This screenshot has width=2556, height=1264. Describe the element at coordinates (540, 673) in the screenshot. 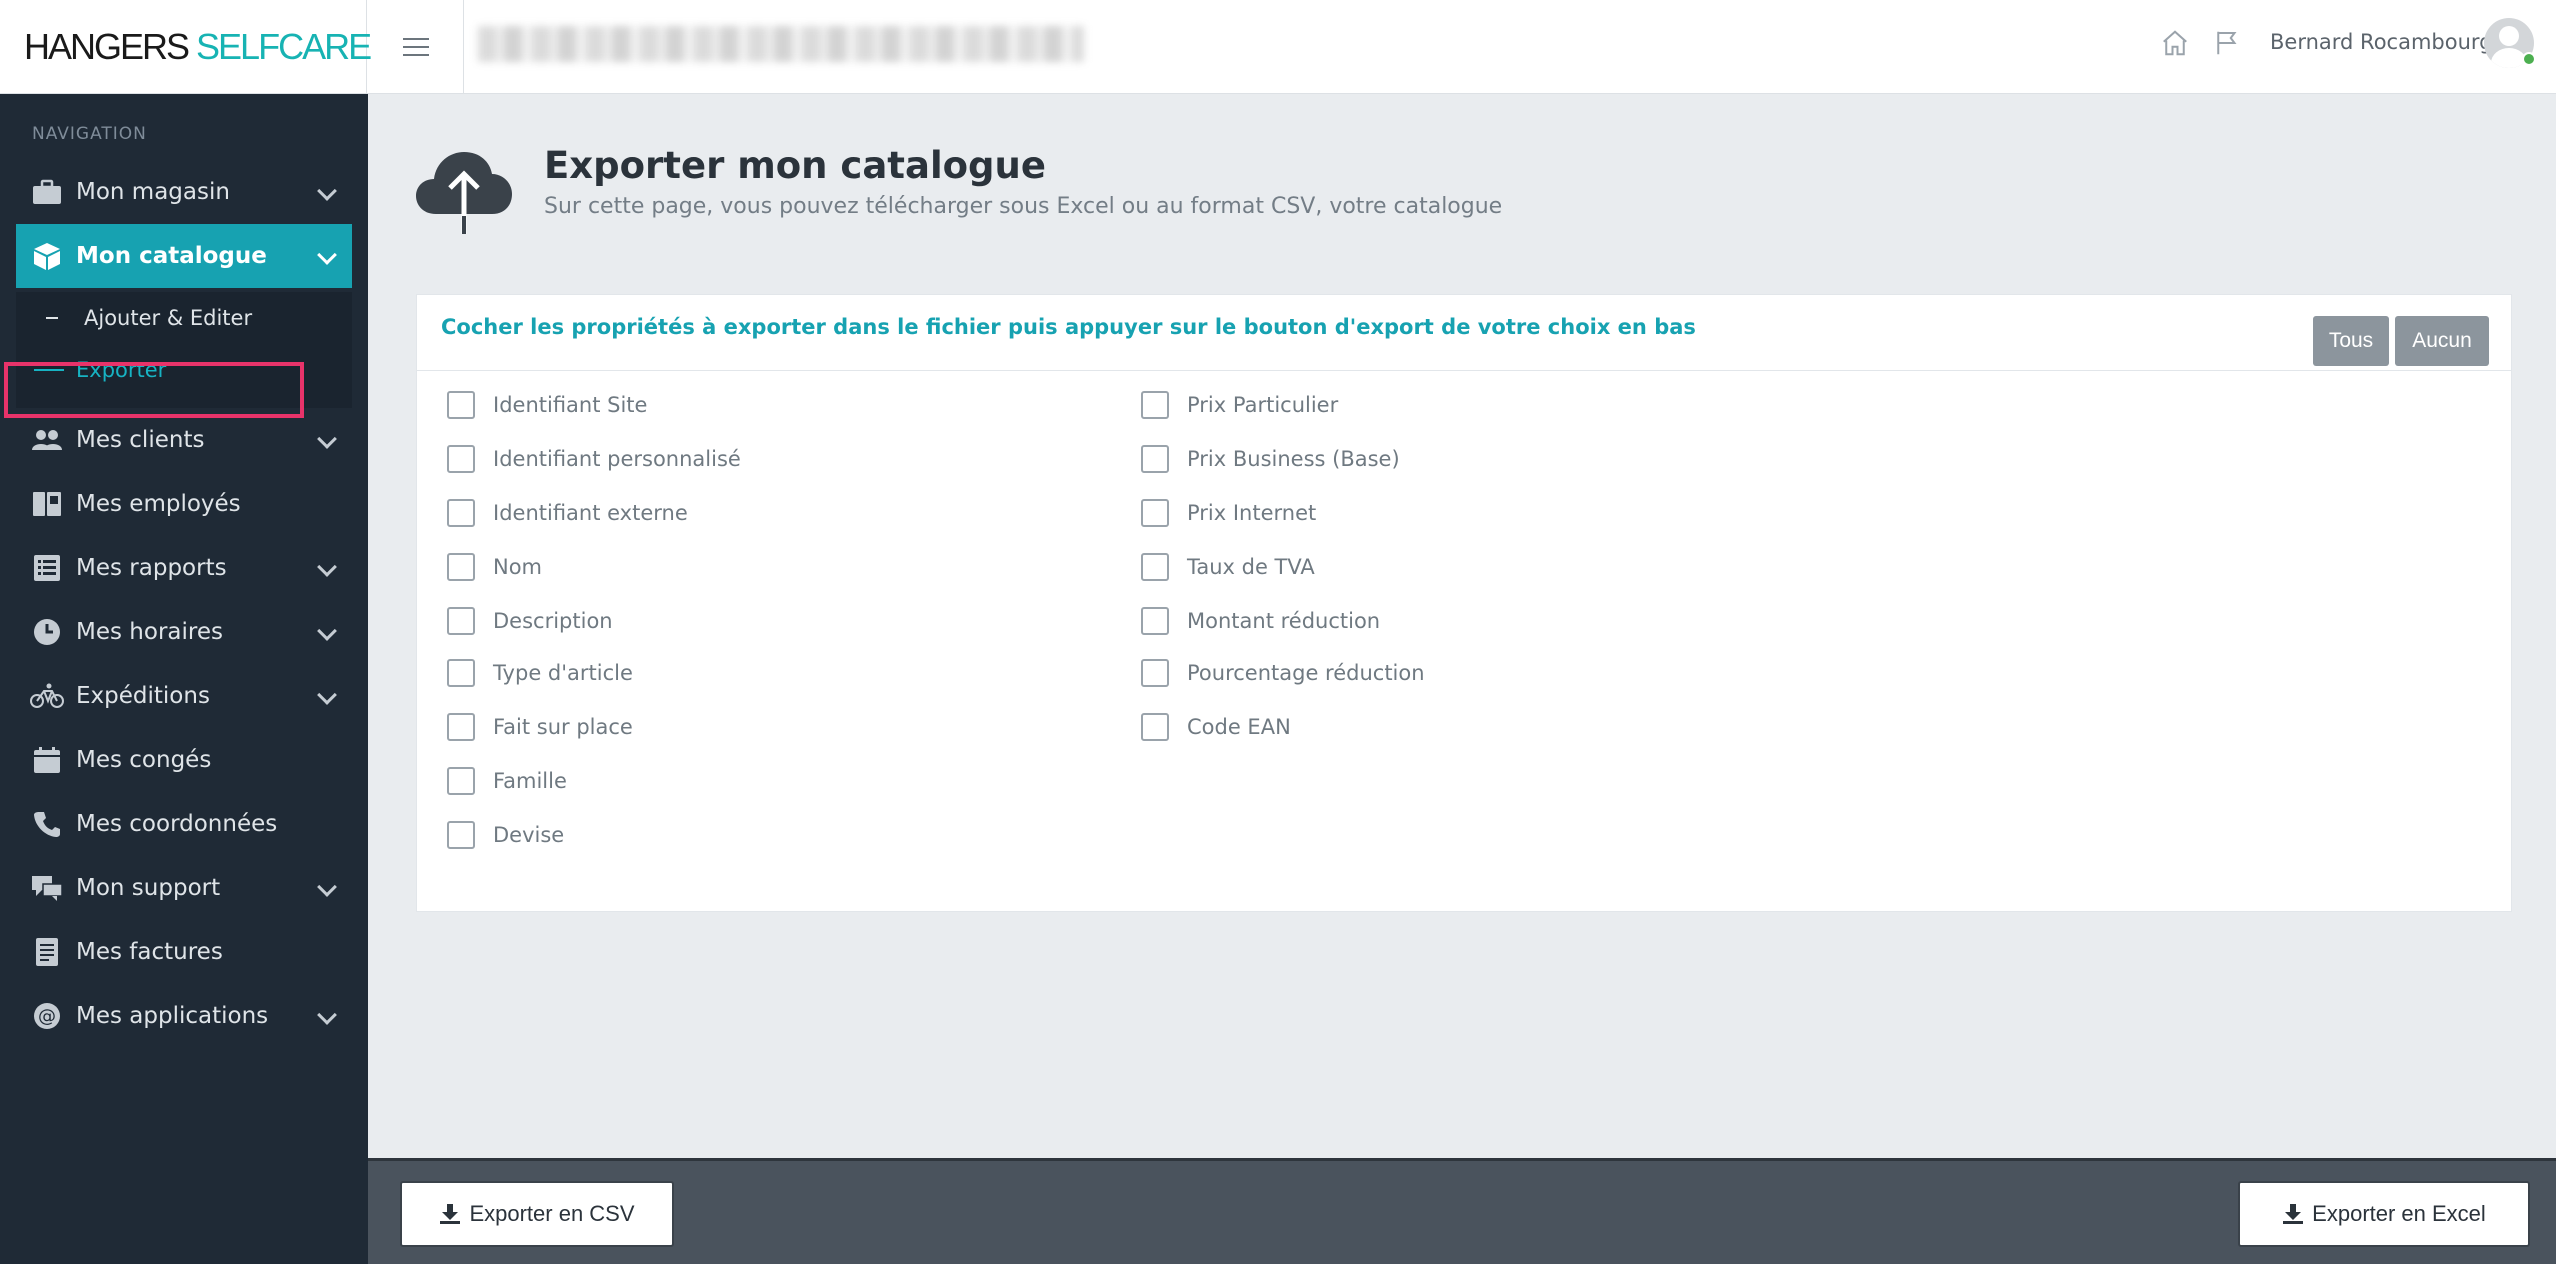

I see `option-type-article: Type d'article` at that location.